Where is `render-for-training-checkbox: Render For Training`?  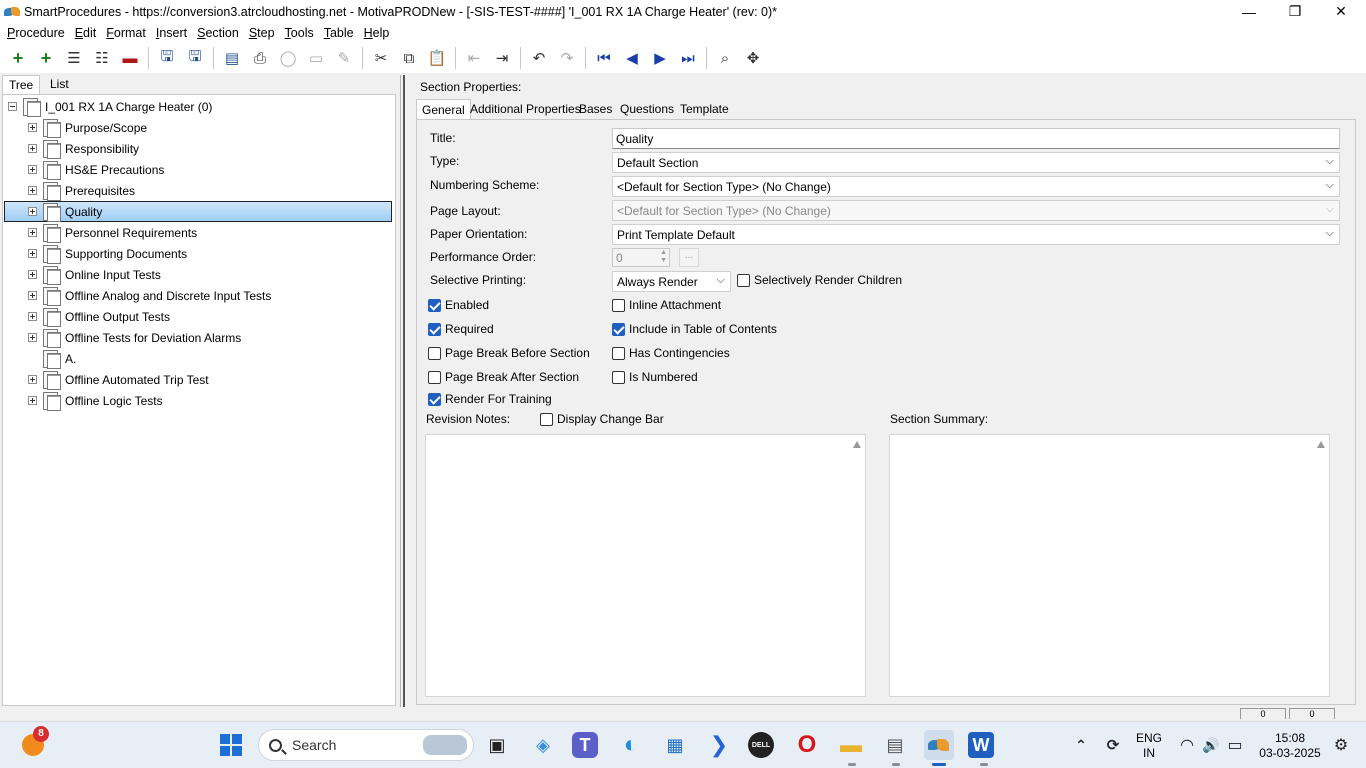 render-for-training-checkbox: Render For Training is located at coordinates (490, 399).